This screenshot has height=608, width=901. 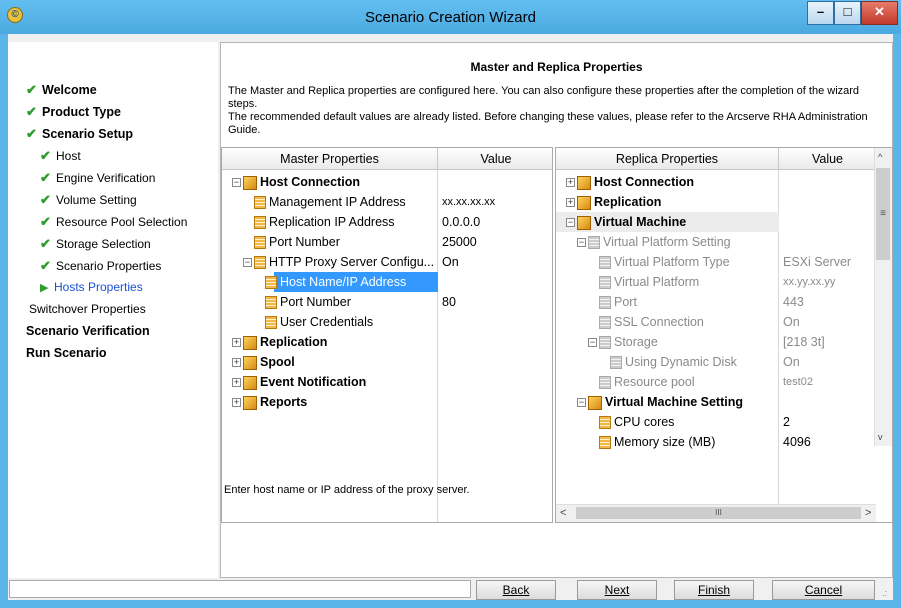 I want to click on property-value: 0.0.0.0, so click(x=461, y=222).